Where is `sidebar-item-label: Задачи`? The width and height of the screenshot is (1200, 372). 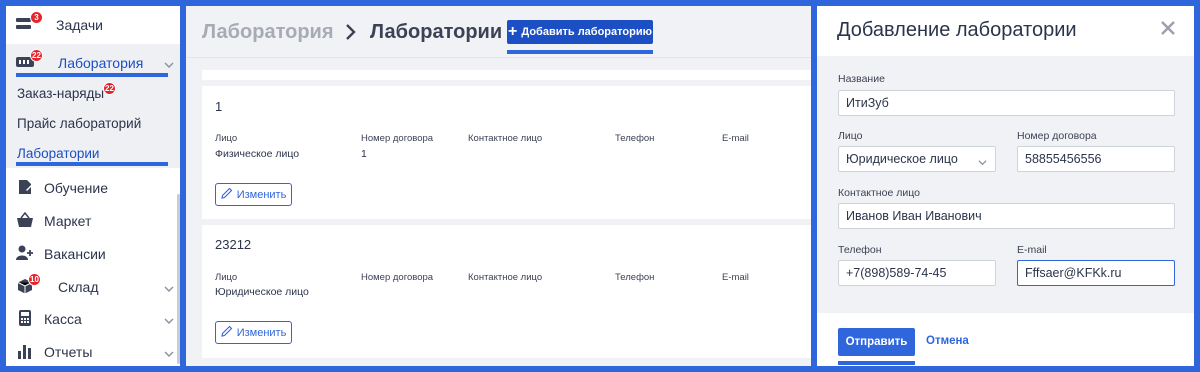 sidebar-item-label: Задачи is located at coordinates (80, 25).